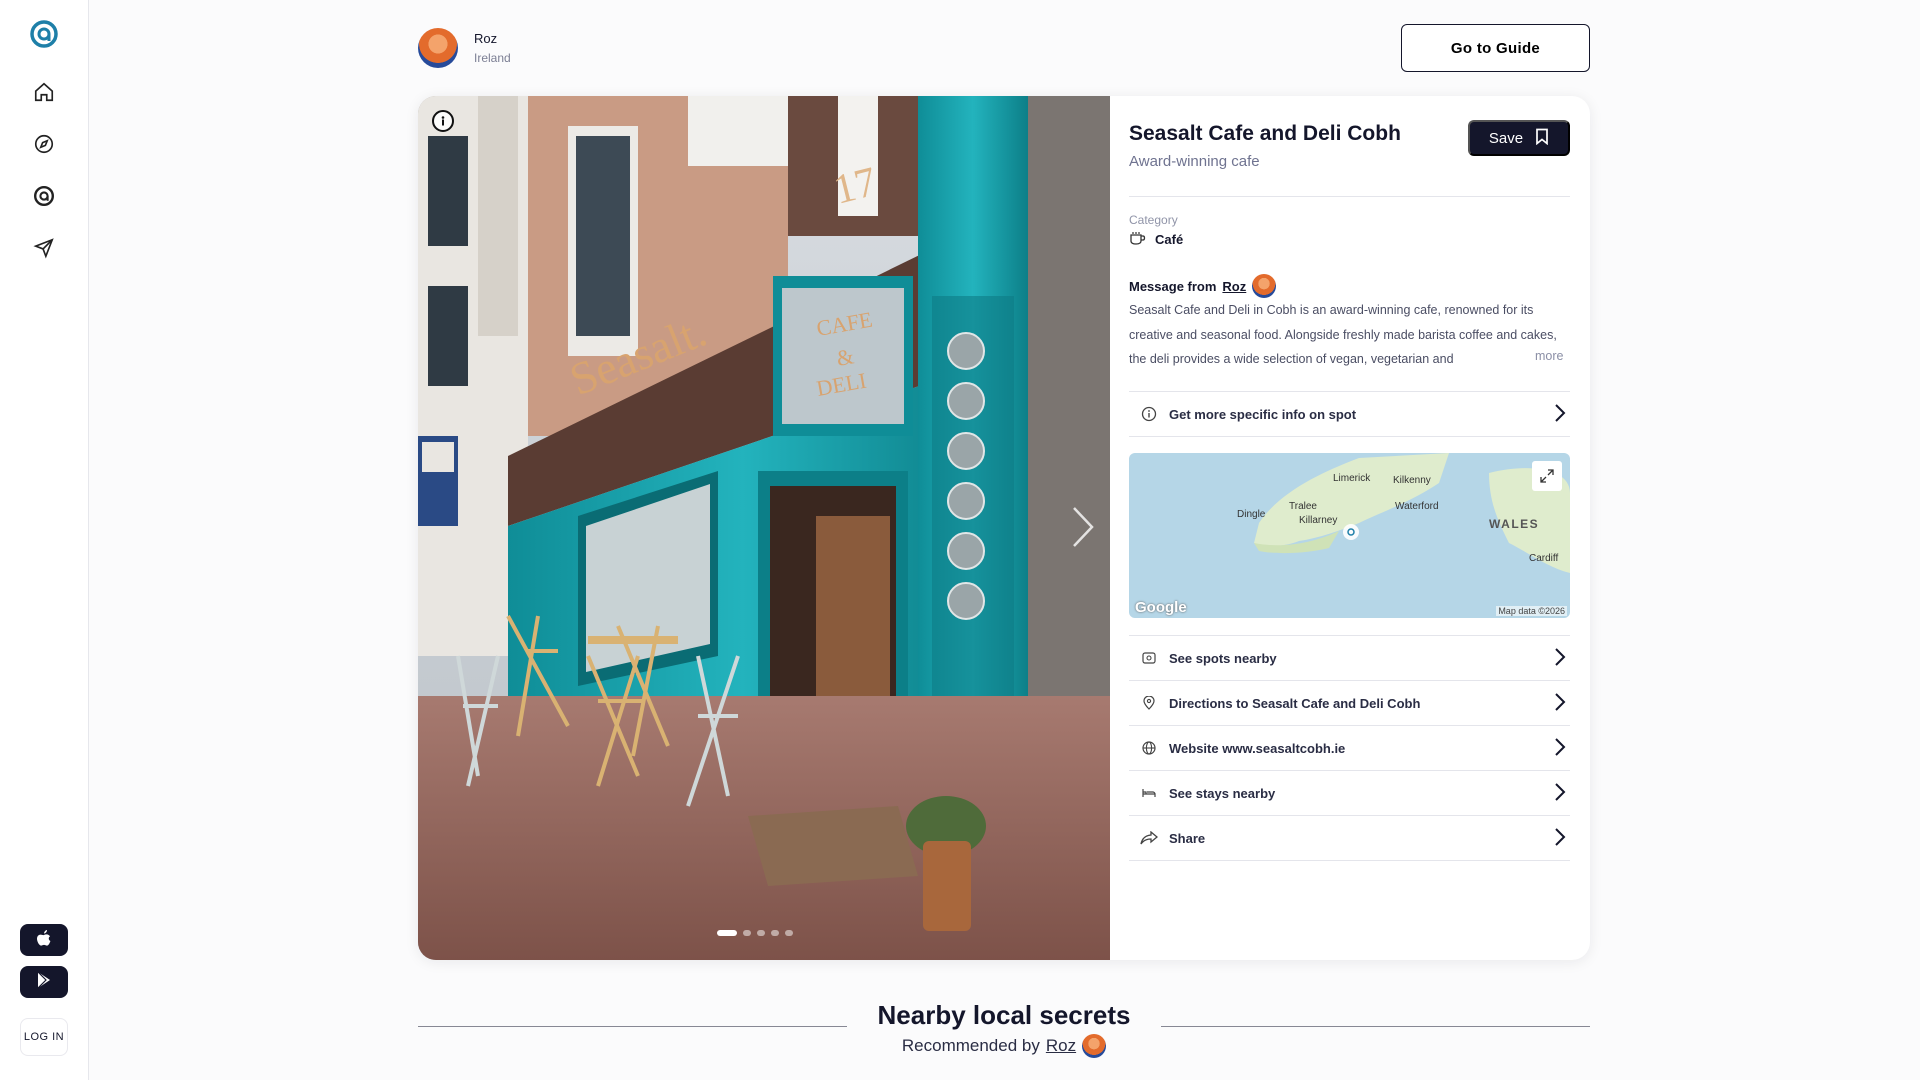 This screenshot has width=1920, height=1080. What do you see at coordinates (1161, 607) in the screenshot?
I see `google-logo: Google` at bounding box center [1161, 607].